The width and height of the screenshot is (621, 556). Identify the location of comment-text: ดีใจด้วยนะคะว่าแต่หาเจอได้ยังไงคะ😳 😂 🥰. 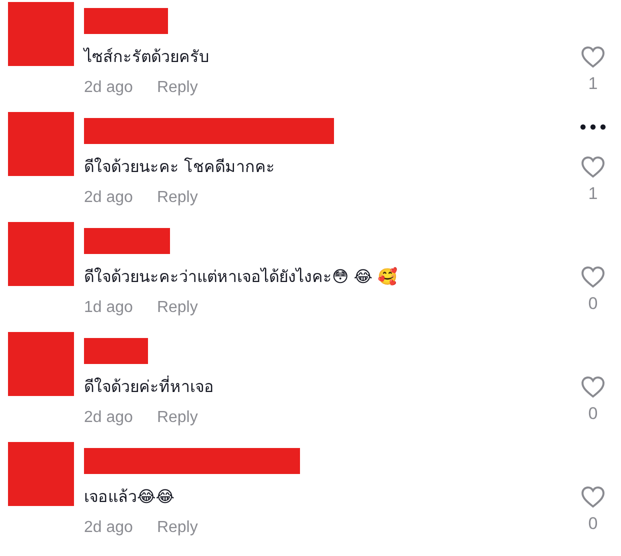
(241, 277).